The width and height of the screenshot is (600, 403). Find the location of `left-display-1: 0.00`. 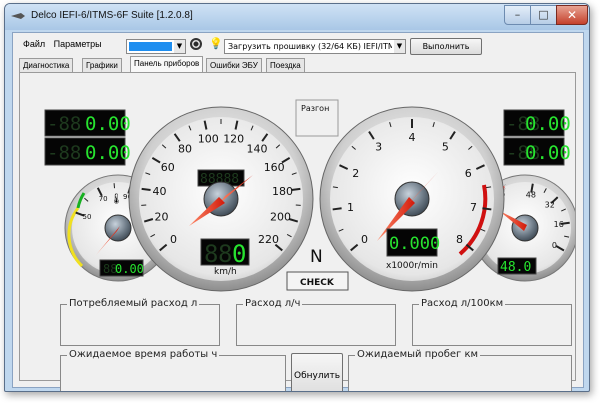

left-display-1: 0.00 is located at coordinates (108, 124).